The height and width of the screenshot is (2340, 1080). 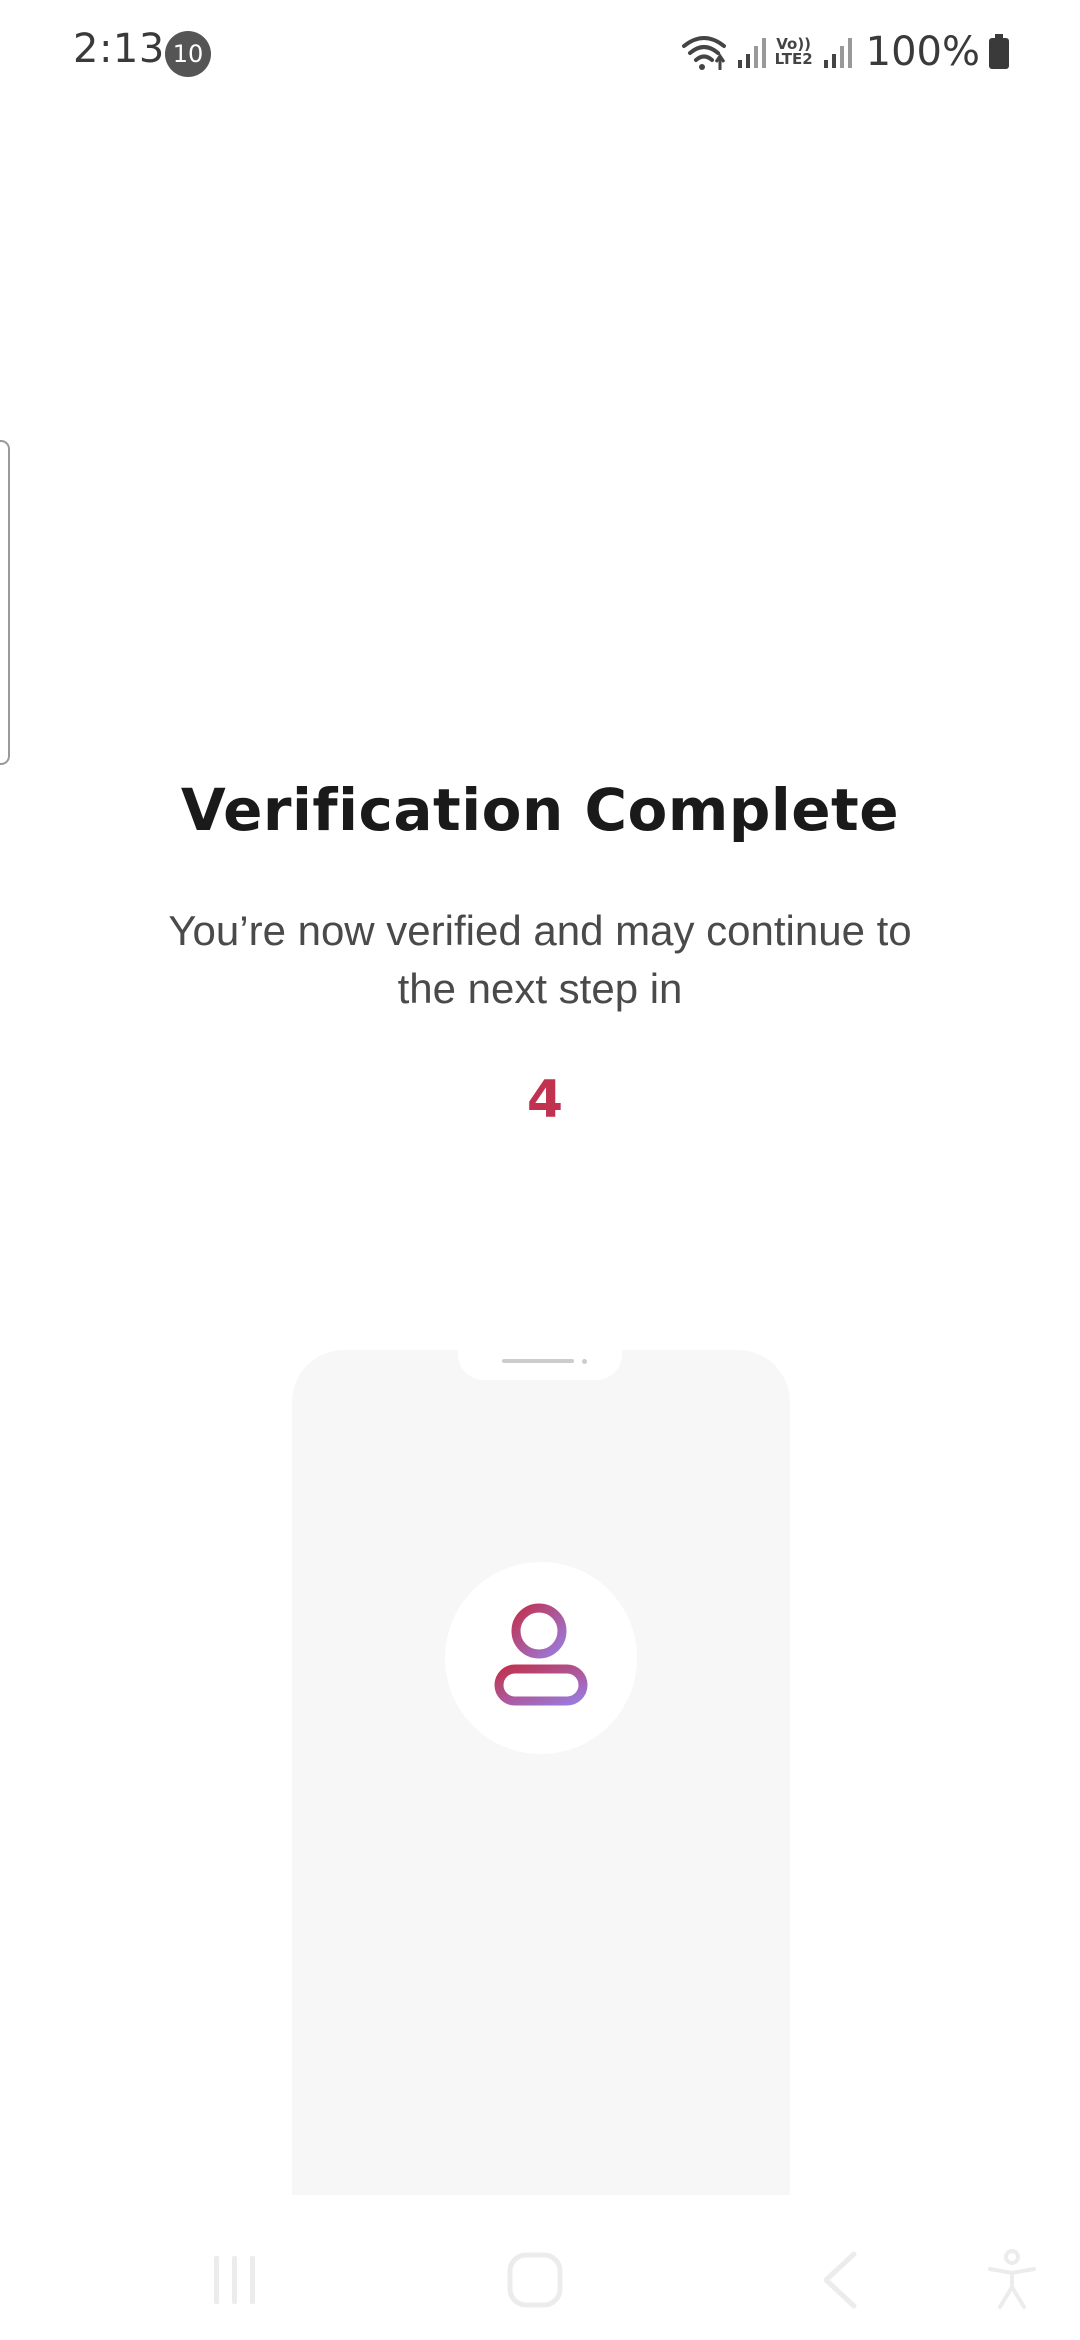 I want to click on user-profile-icon, so click(x=541, y=1658).